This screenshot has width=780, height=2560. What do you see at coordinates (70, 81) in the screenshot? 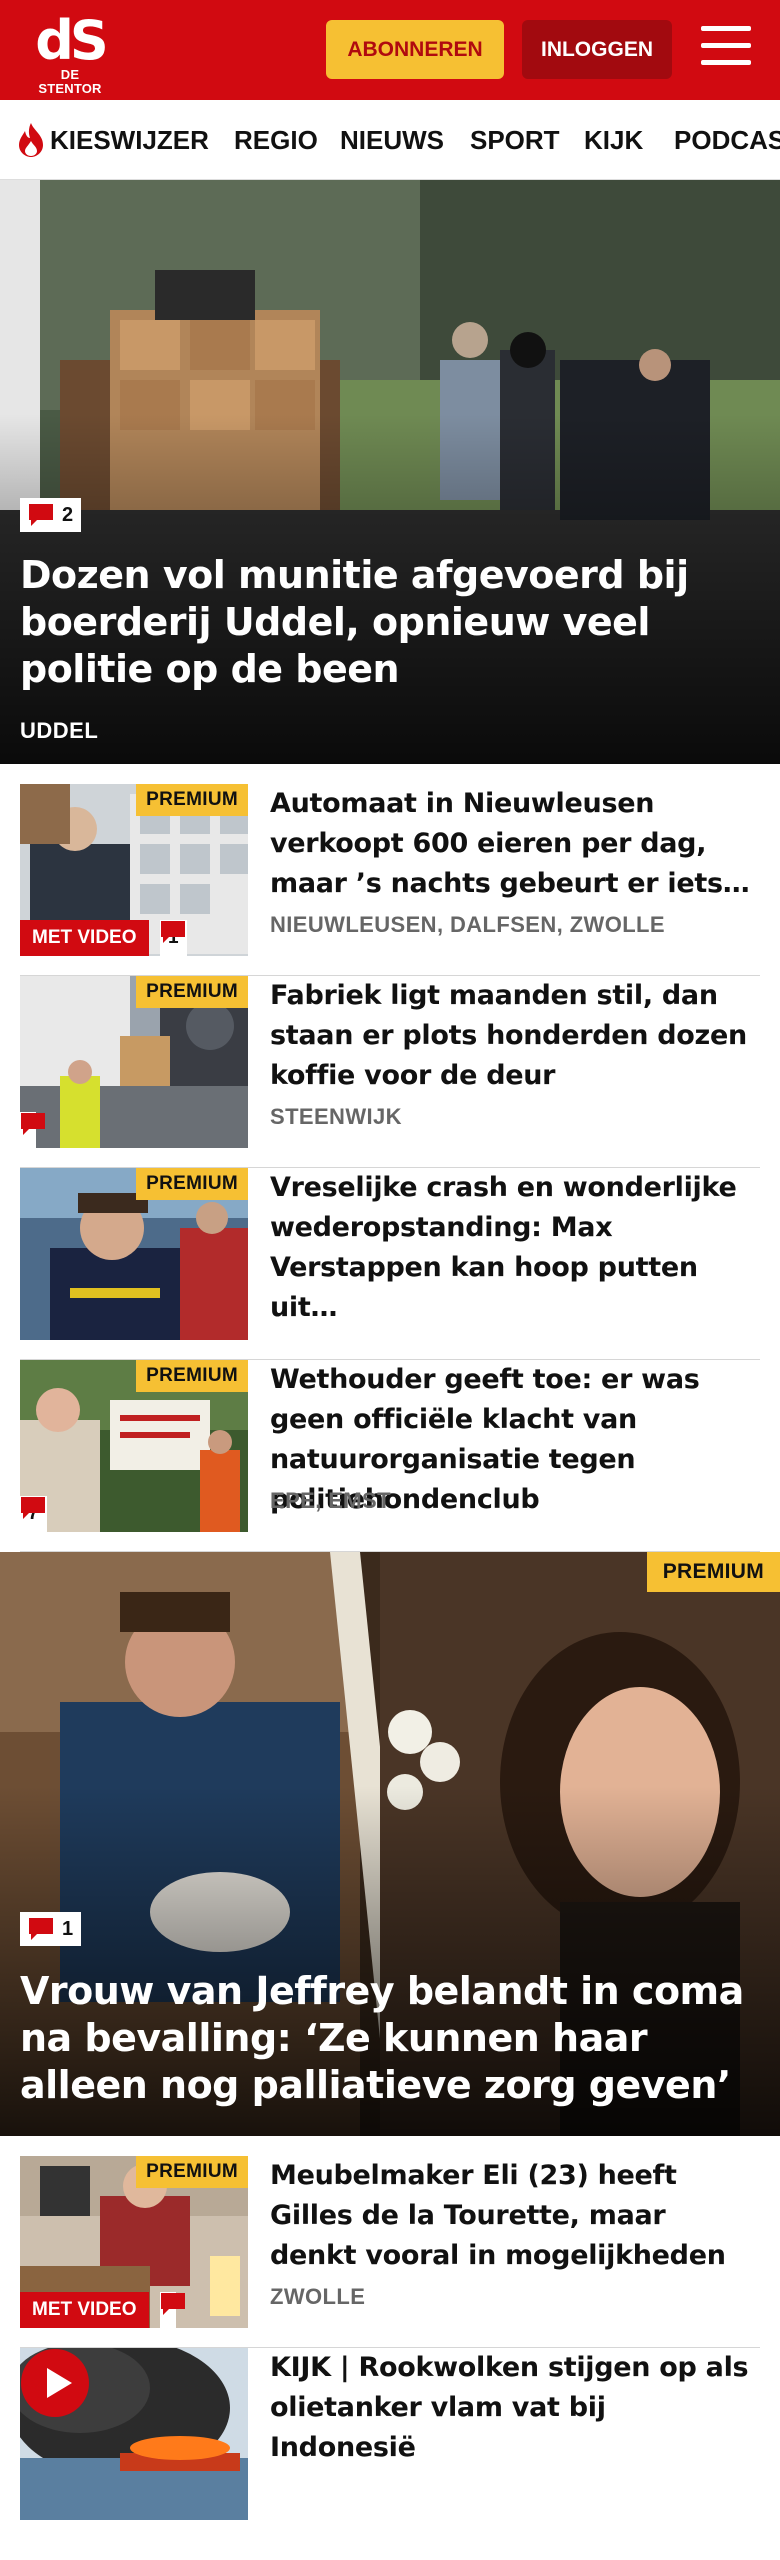
I see `logo-text: DE STENTOR` at bounding box center [70, 81].